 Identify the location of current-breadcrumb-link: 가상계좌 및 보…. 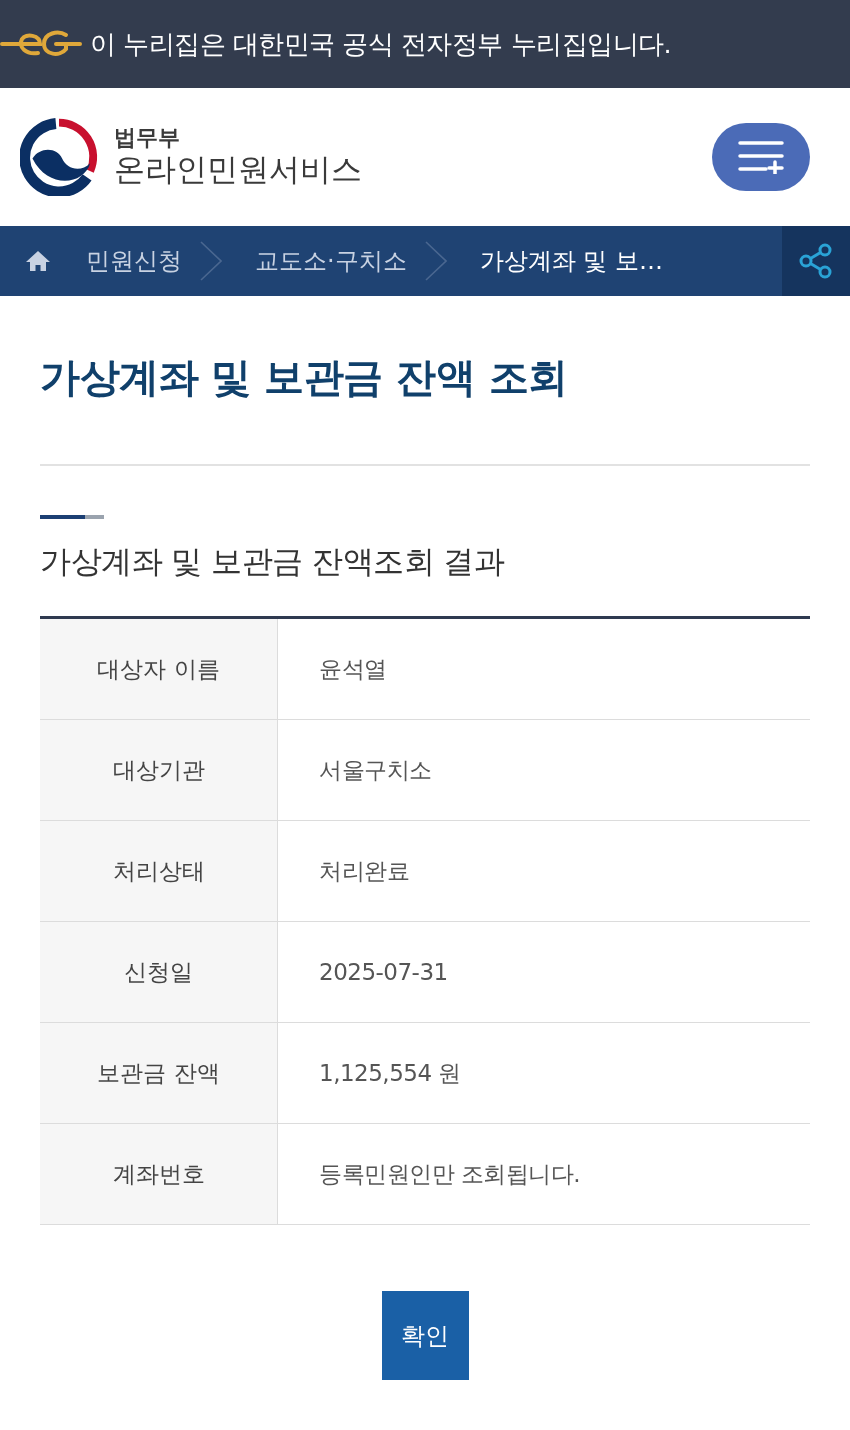
(571, 261).